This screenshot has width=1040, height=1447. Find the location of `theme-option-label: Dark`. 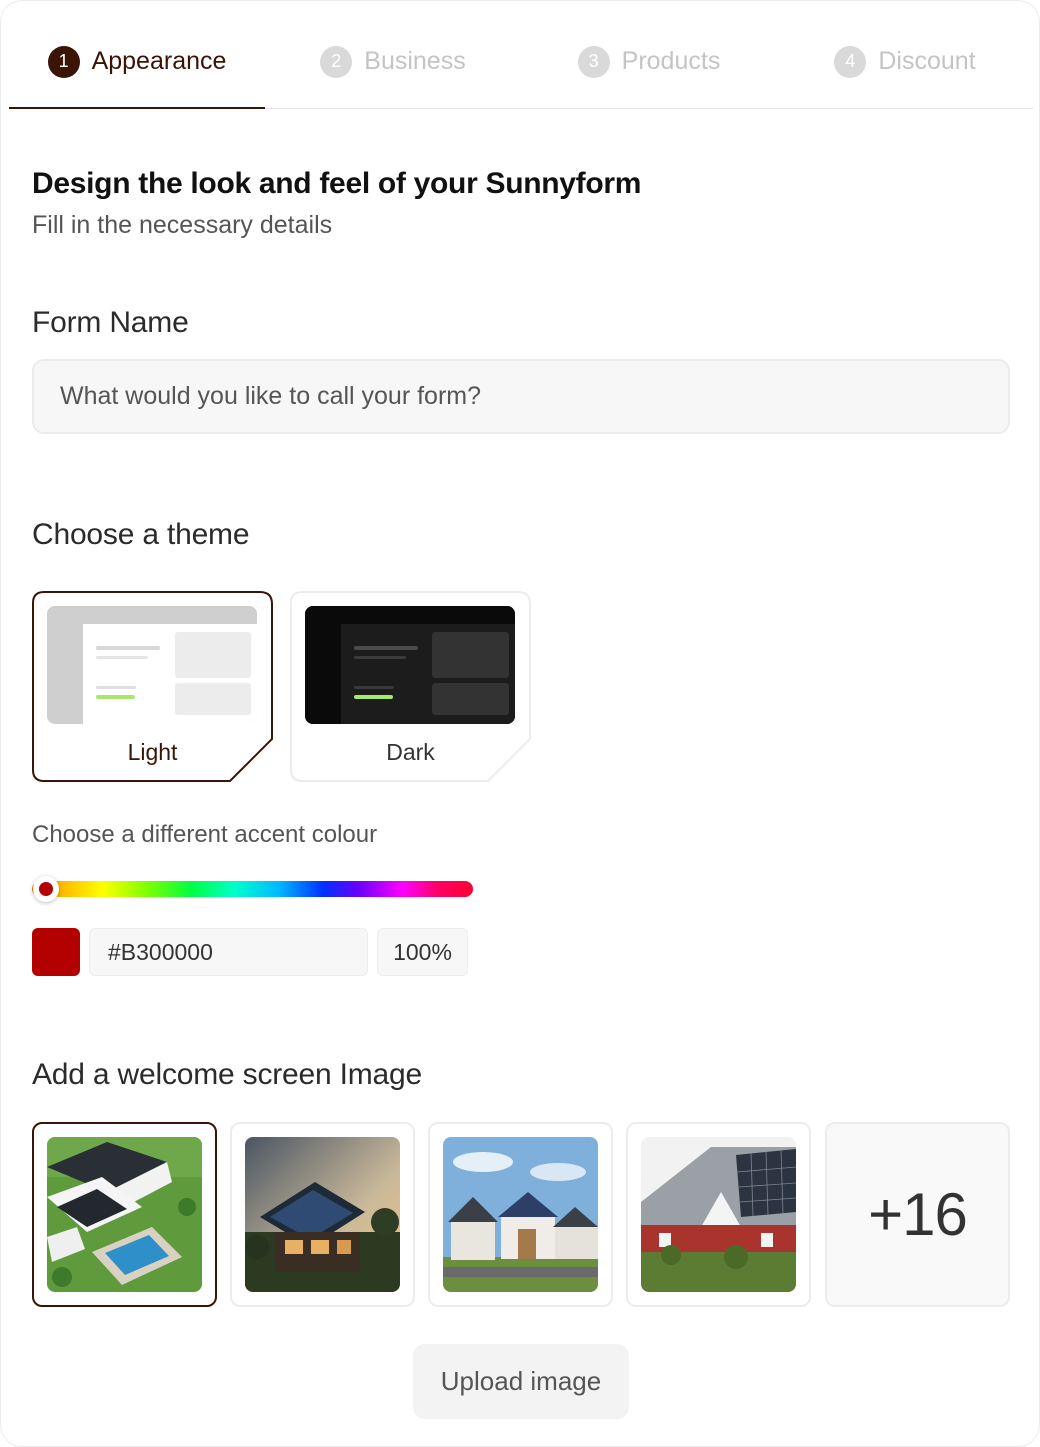

theme-option-label: Dark is located at coordinates (410, 752).